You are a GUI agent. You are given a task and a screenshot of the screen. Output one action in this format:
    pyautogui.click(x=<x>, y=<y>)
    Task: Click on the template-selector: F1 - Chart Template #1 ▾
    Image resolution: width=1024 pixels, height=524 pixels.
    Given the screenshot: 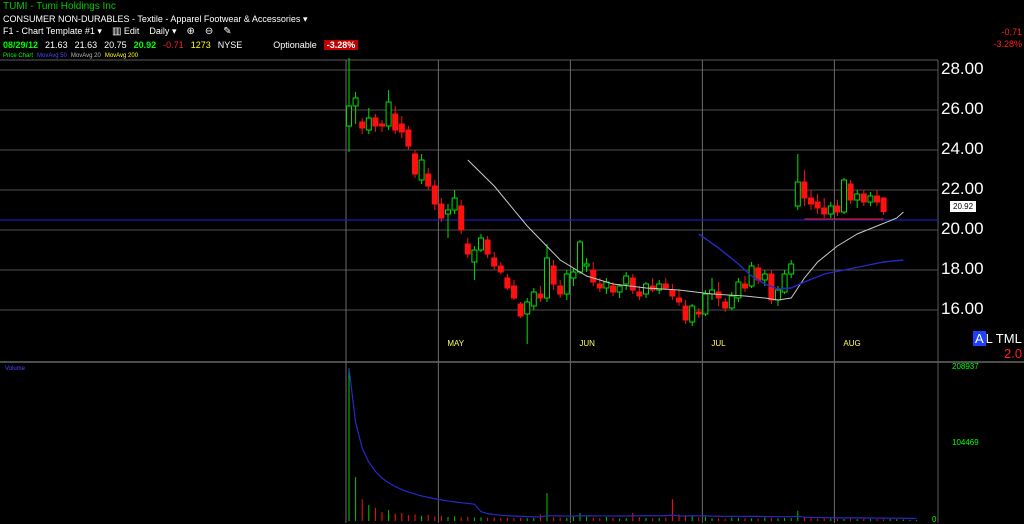 What is the action you would take?
    pyautogui.click(x=52, y=31)
    